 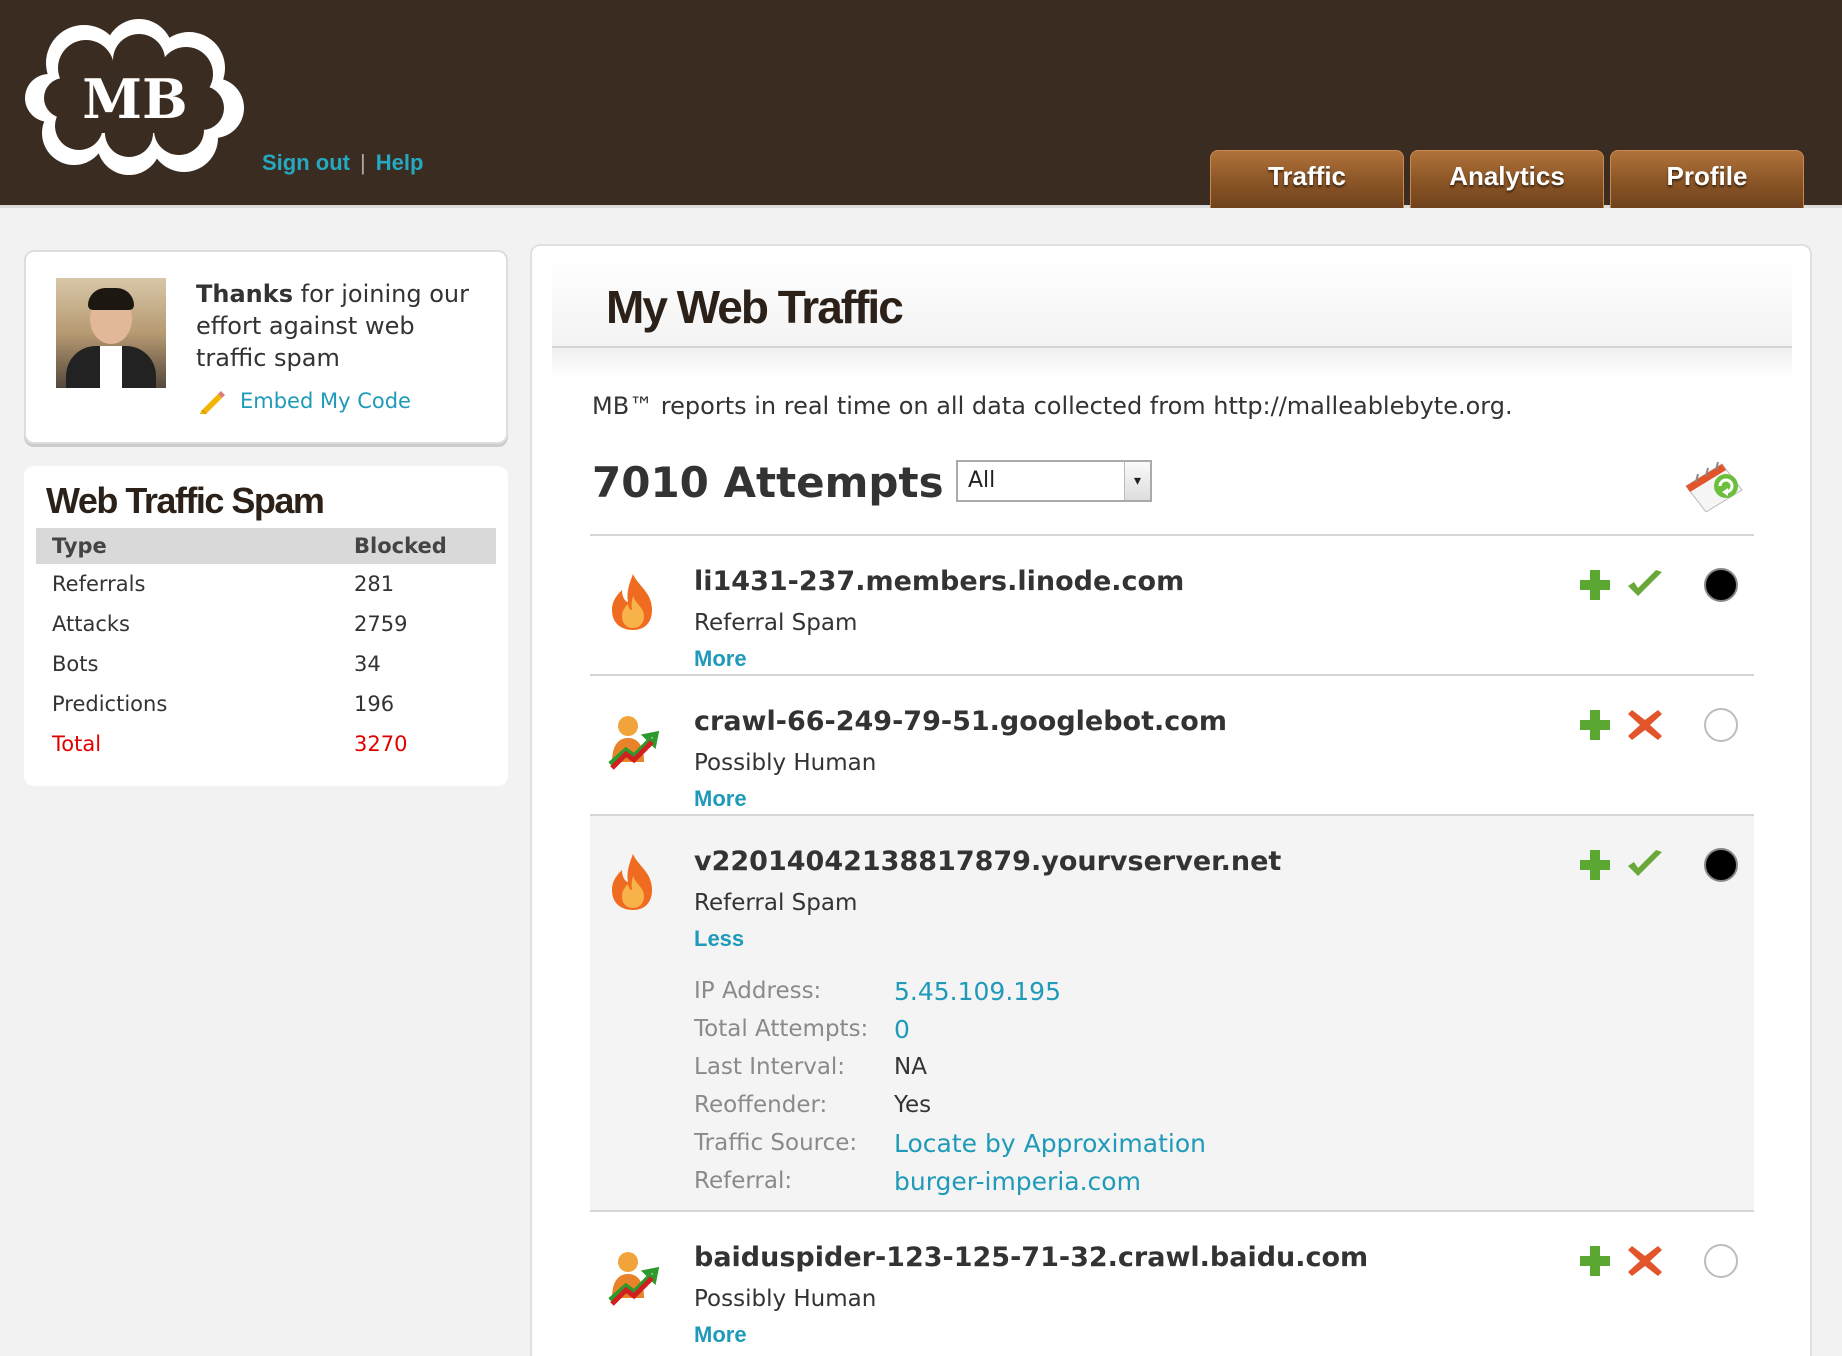 What do you see at coordinates (111, 299) in the screenshot?
I see `avatar-hair` at bounding box center [111, 299].